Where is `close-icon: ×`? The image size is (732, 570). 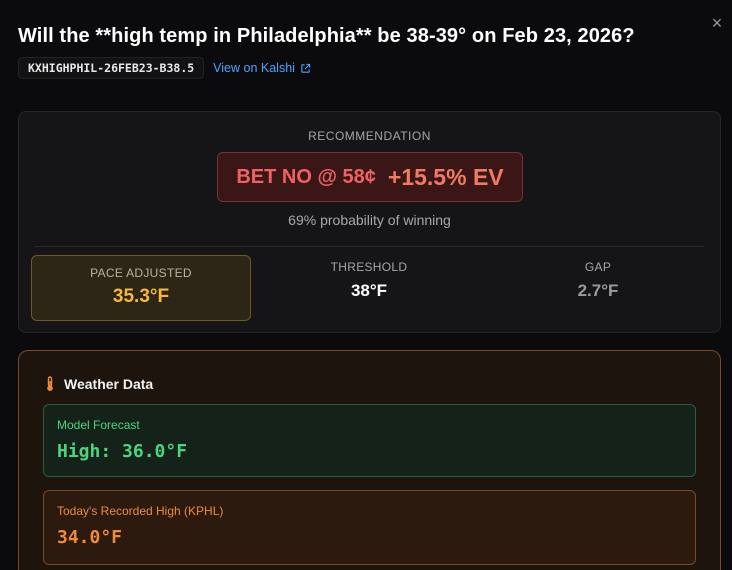
close-icon: × is located at coordinates (717, 23).